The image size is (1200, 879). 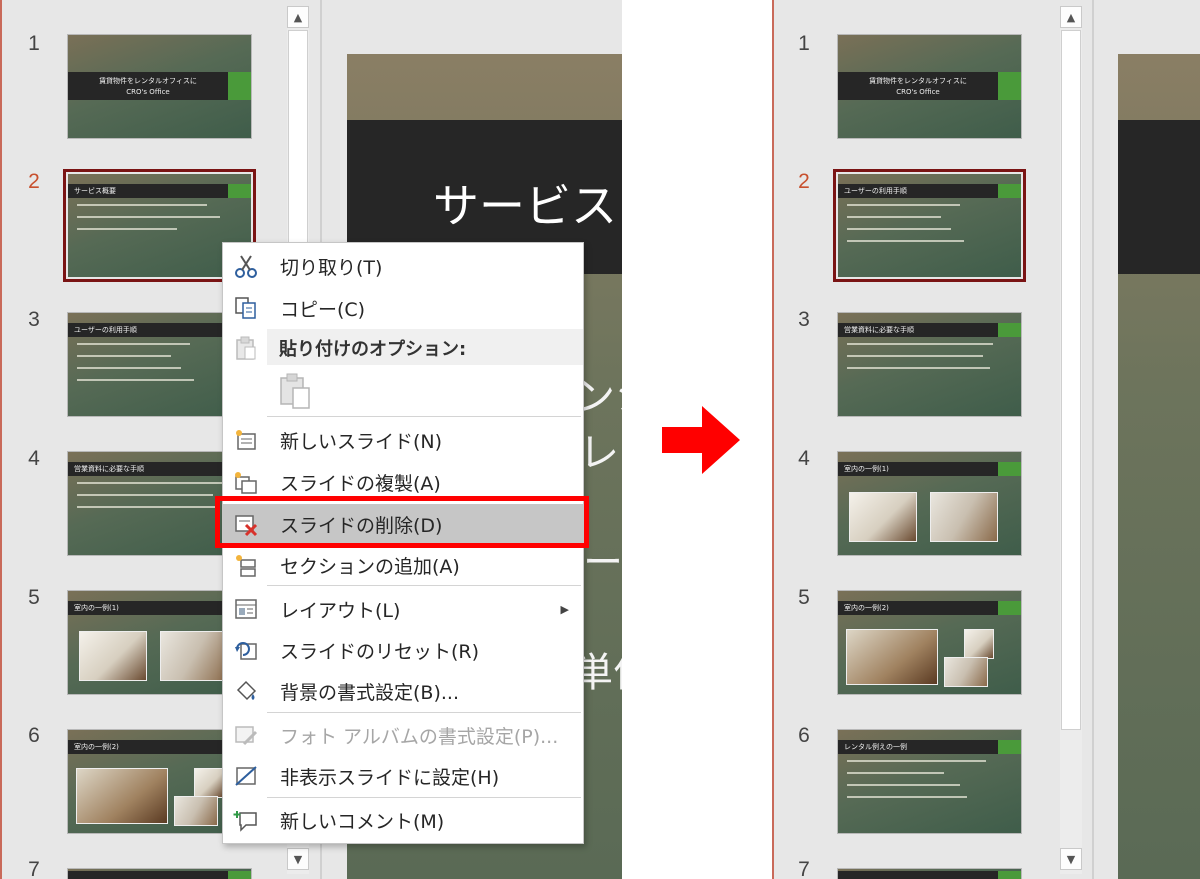 What do you see at coordinates (525, 206) in the screenshot?
I see `slide-title: サービス` at bounding box center [525, 206].